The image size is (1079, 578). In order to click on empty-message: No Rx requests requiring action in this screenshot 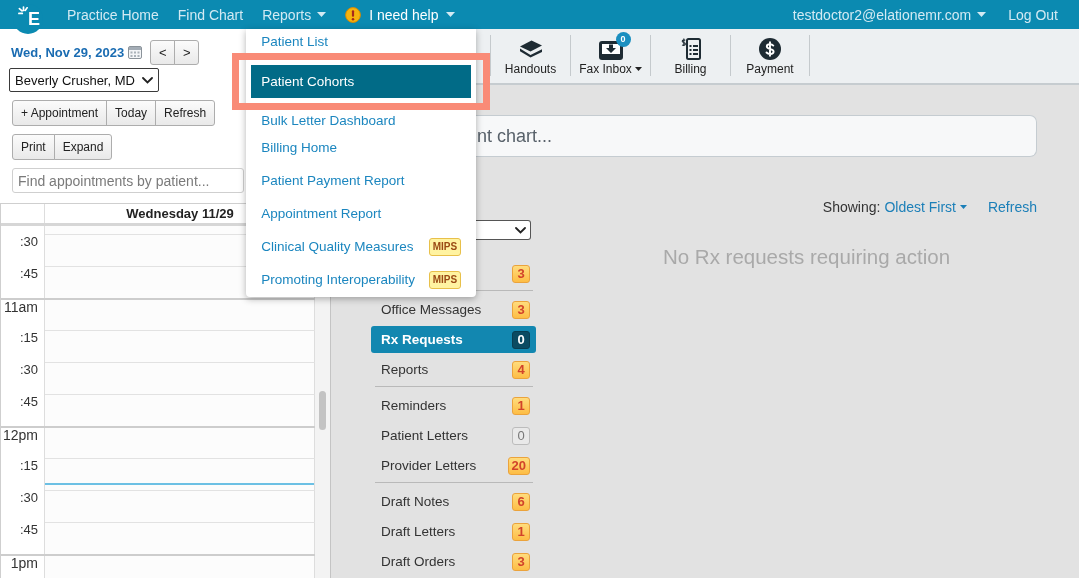, I will do `click(806, 257)`.